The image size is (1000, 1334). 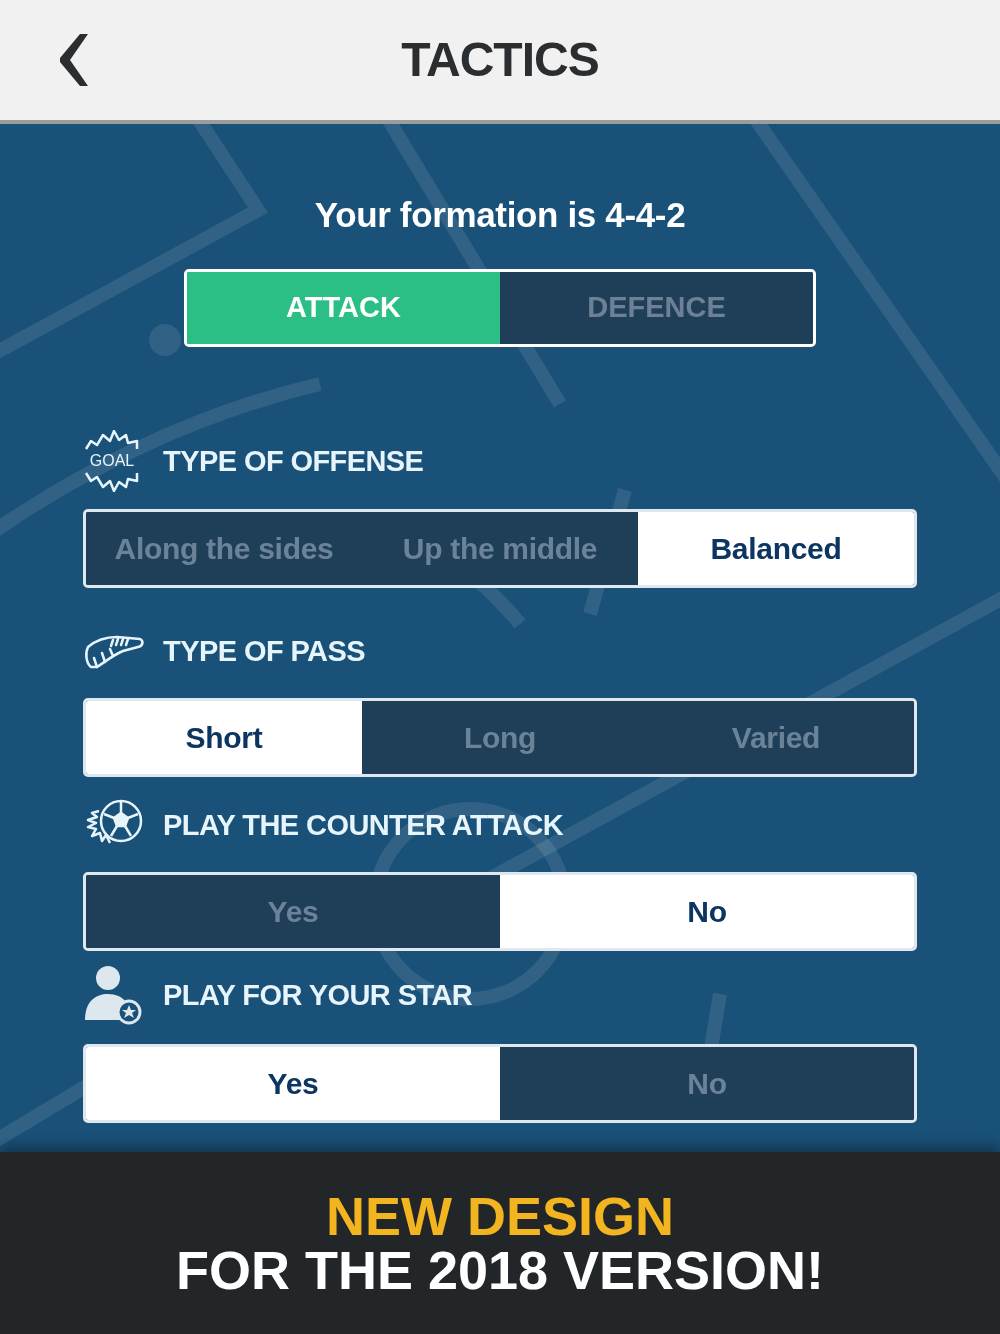 What do you see at coordinates (500, 1270) in the screenshot?
I see `banner-subline: FOR THE 2018 VERSION!` at bounding box center [500, 1270].